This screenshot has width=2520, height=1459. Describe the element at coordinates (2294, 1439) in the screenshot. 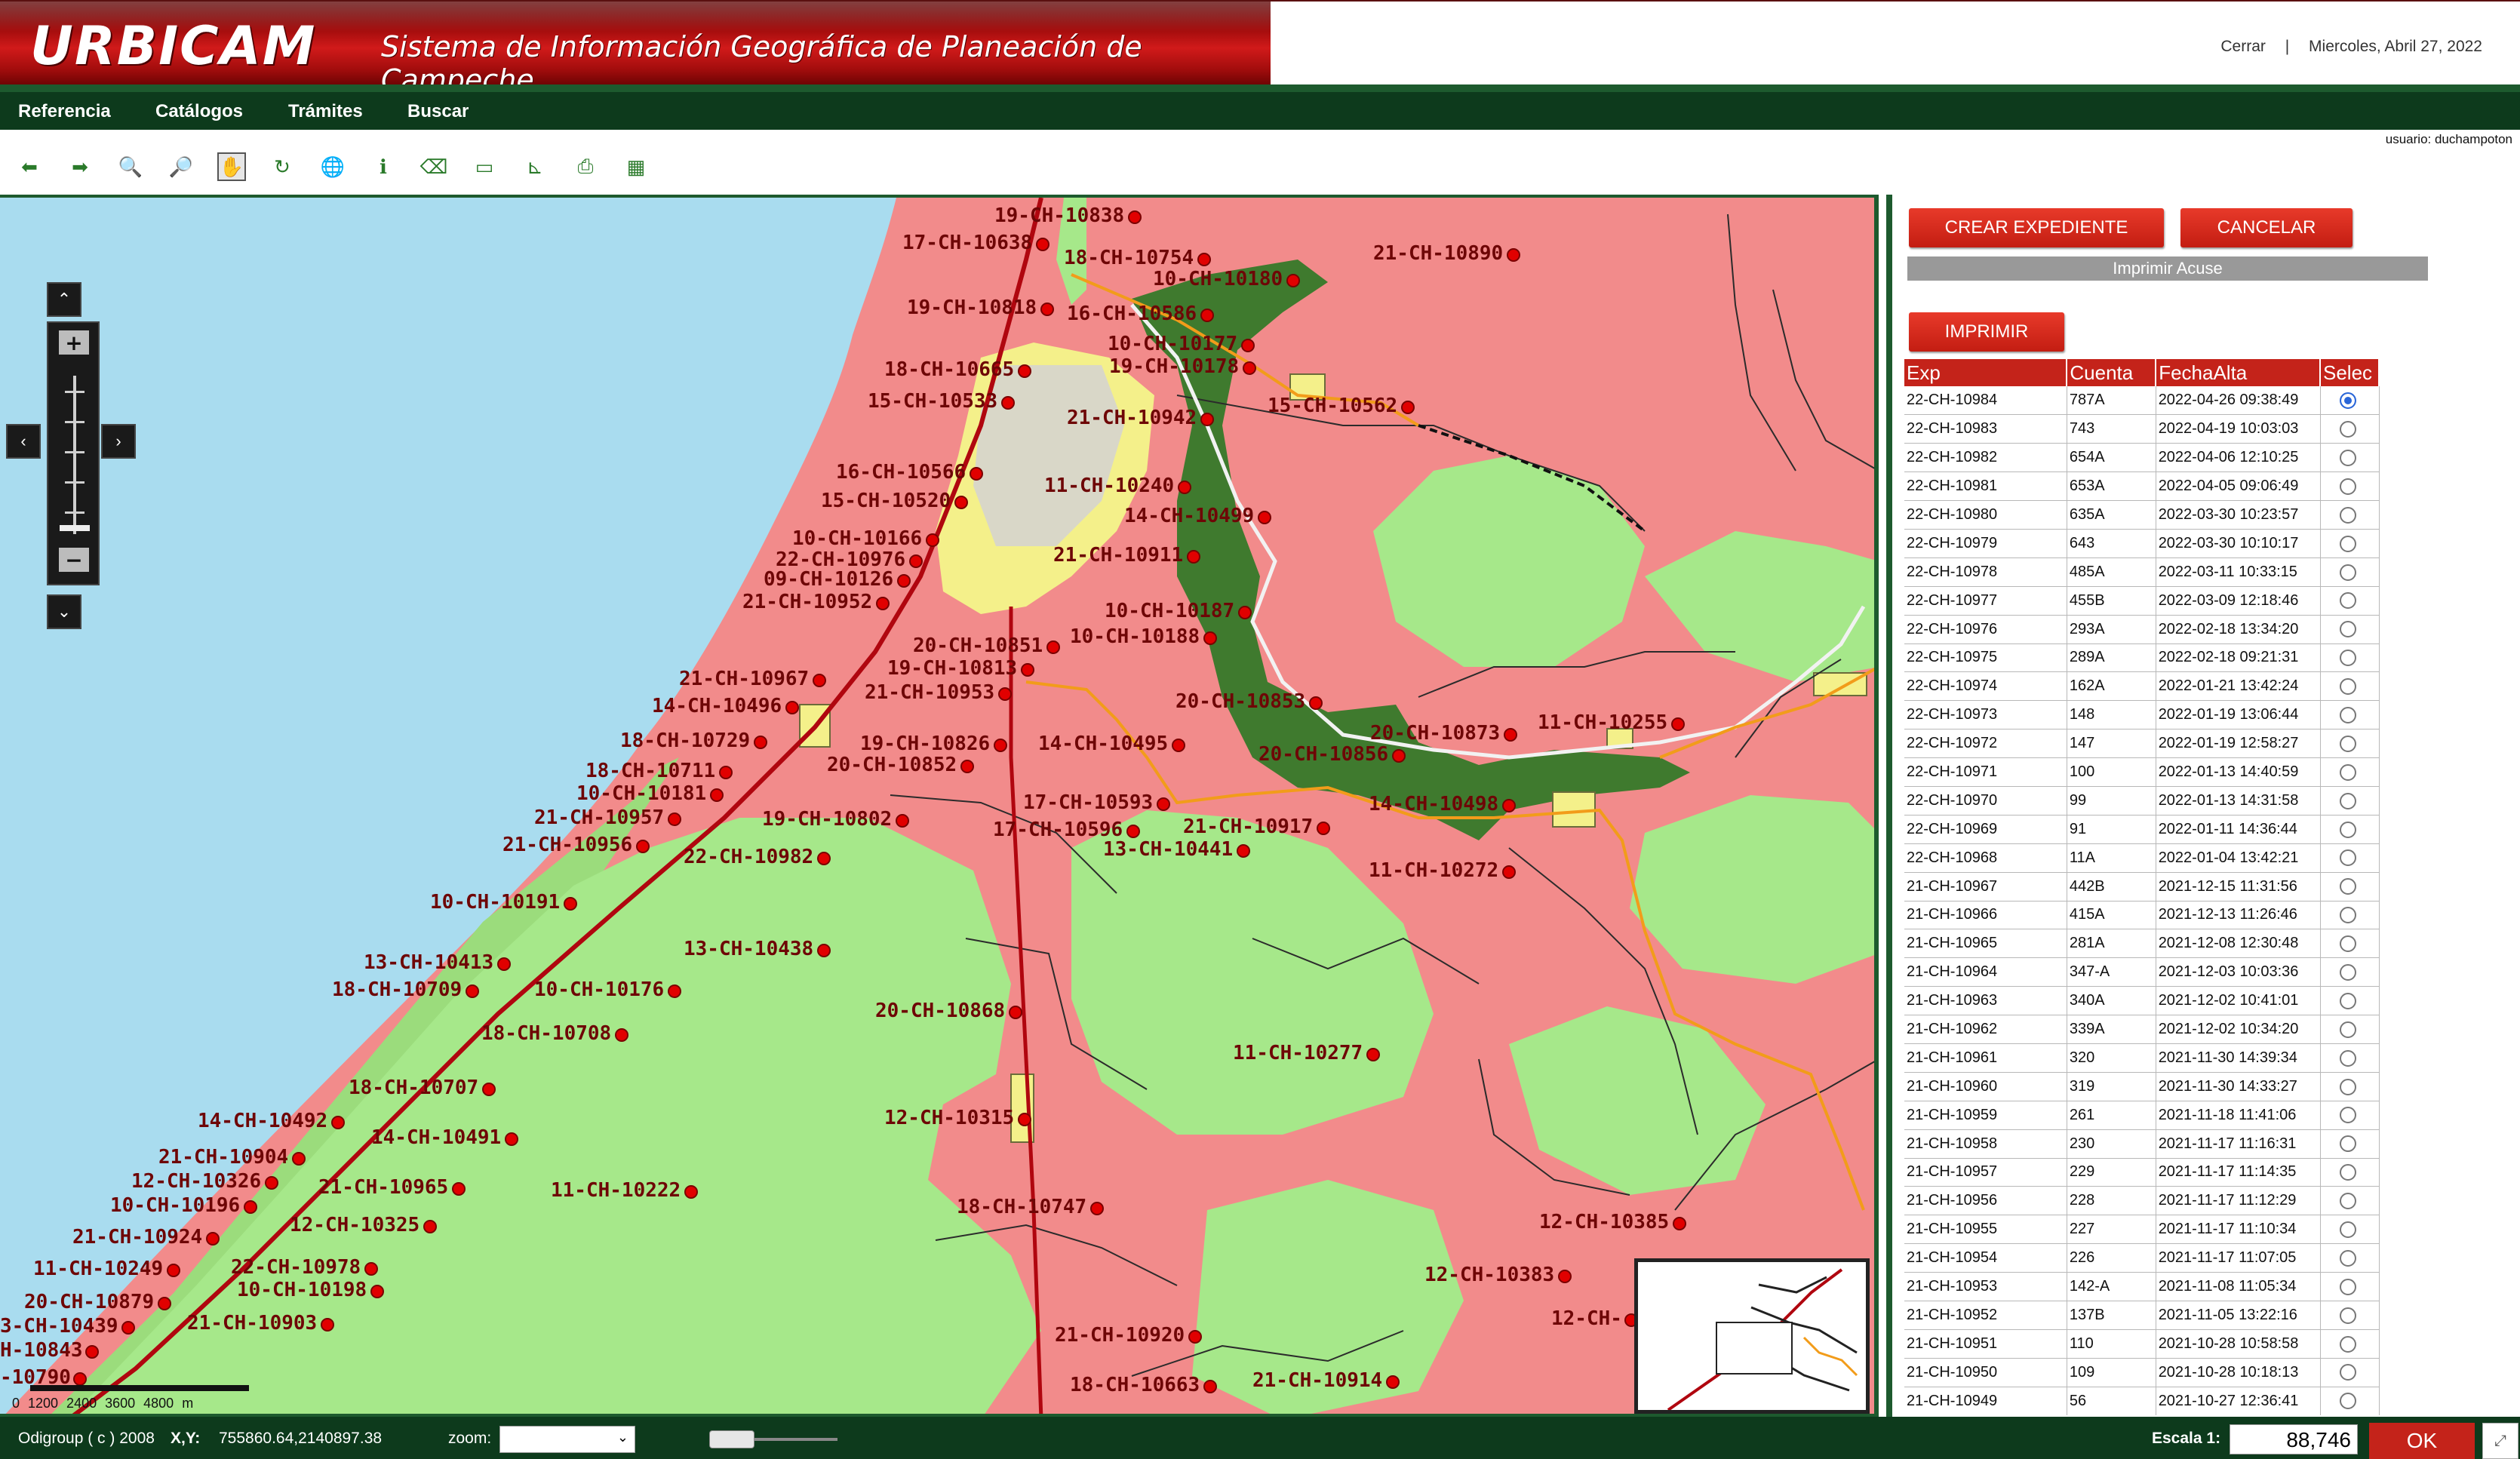

I see `scale-input: 88,746` at that location.